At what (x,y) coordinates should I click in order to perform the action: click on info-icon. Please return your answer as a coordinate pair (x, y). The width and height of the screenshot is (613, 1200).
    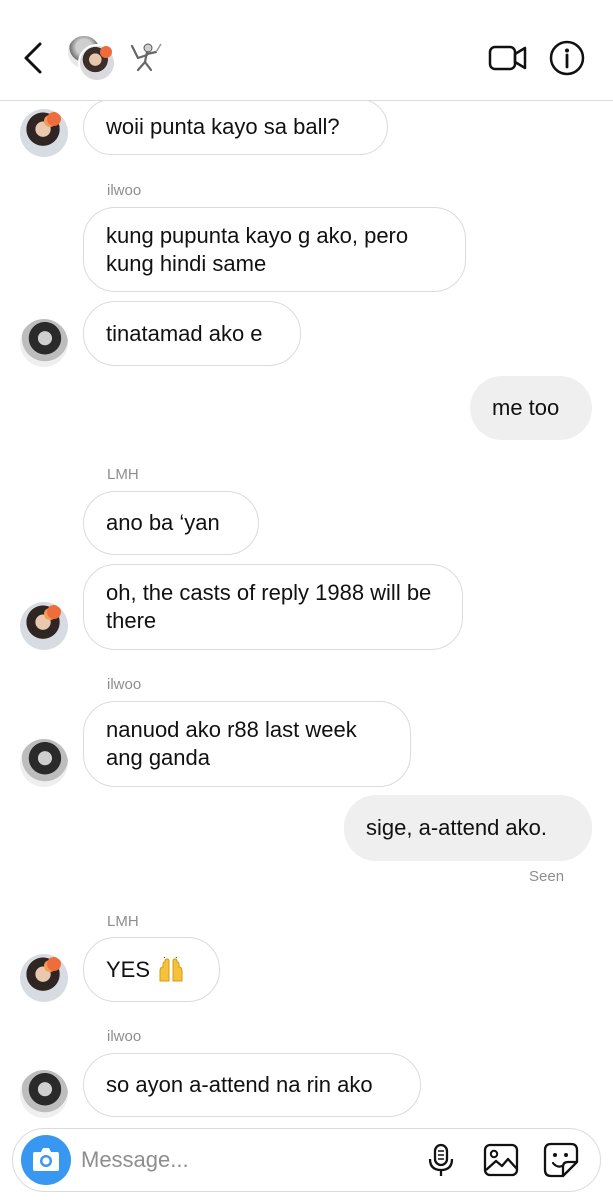
    Looking at the image, I should click on (567, 58).